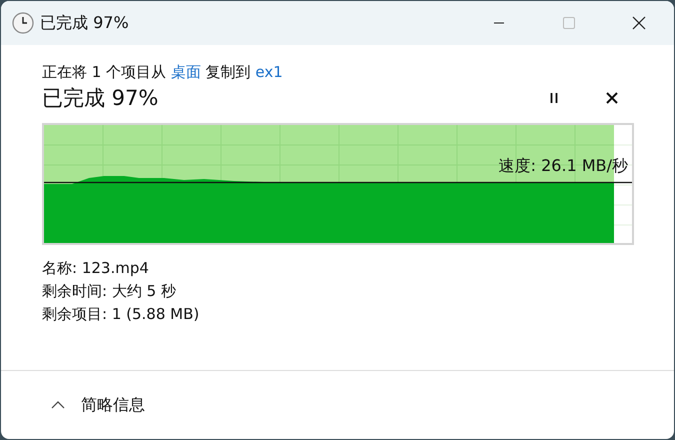 This screenshot has height=440, width=675. What do you see at coordinates (121, 314) in the screenshot?
I see `detail-text: 剩余项目: 1 (5.88 MB)` at bounding box center [121, 314].